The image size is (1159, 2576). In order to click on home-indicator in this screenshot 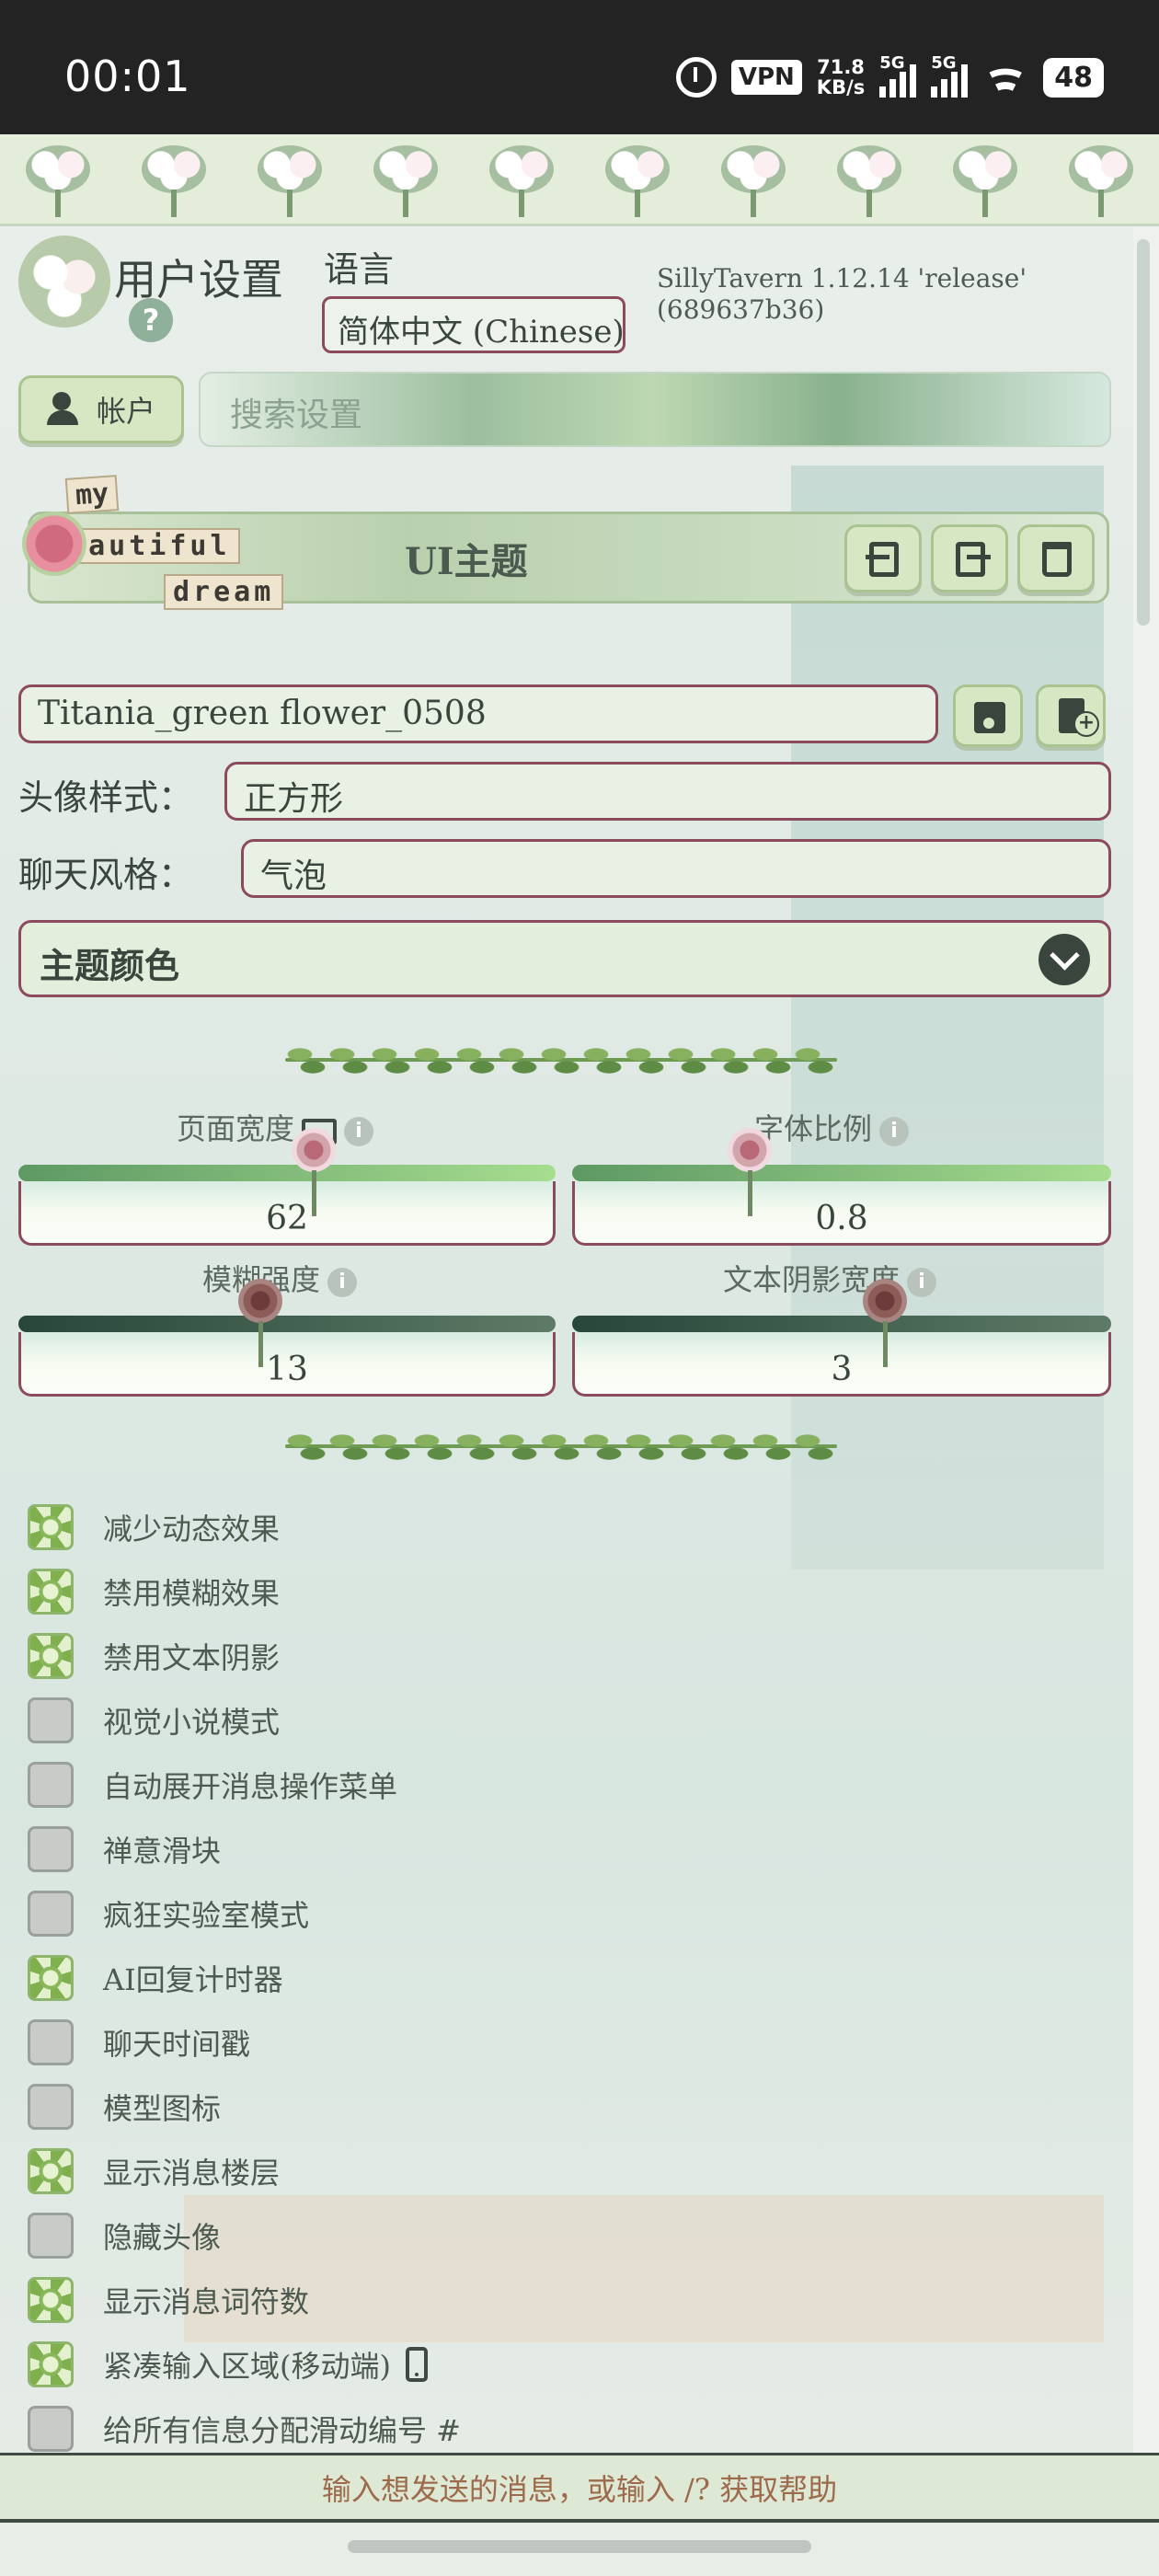, I will do `click(579, 2546)`.